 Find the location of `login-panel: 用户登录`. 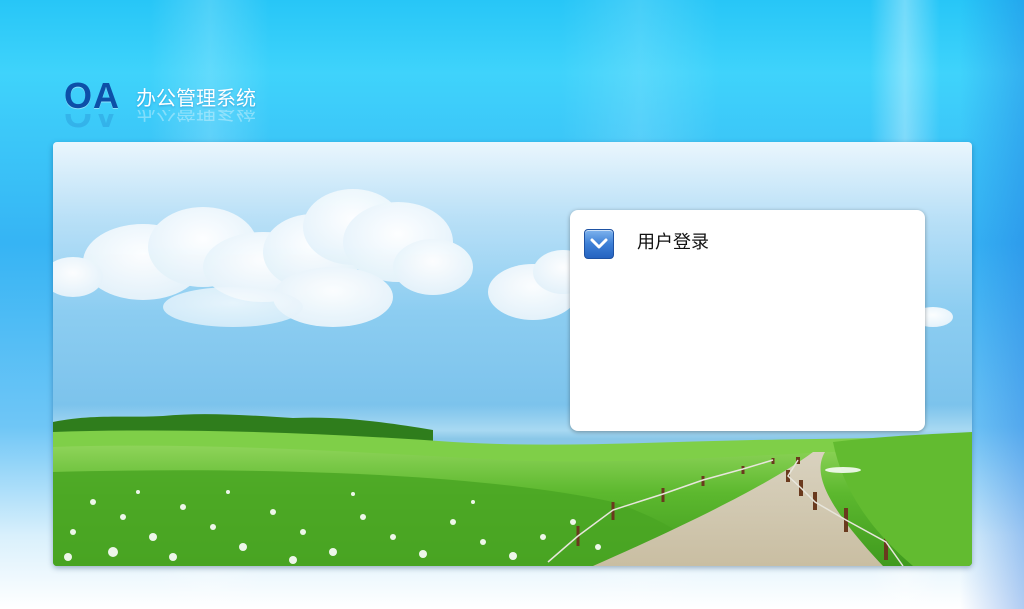

login-panel: 用户登录 is located at coordinates (747, 320).